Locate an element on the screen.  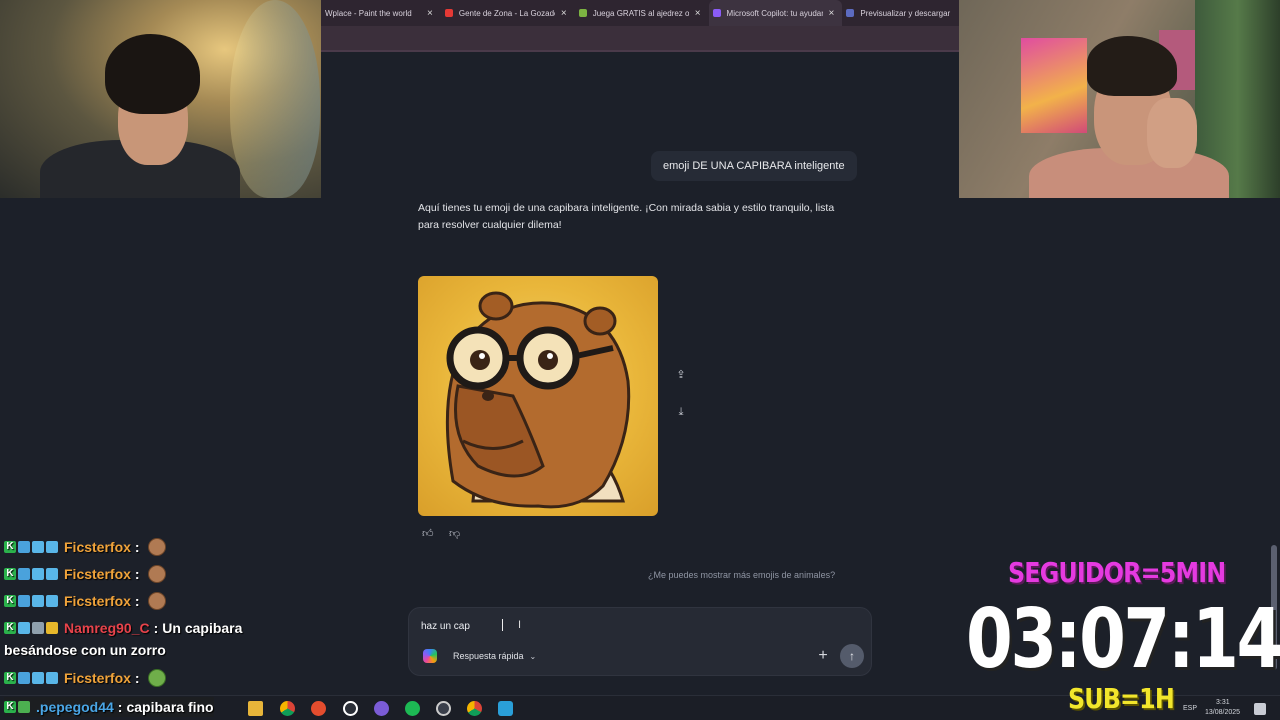
text-caret is located at coordinates (502, 625).